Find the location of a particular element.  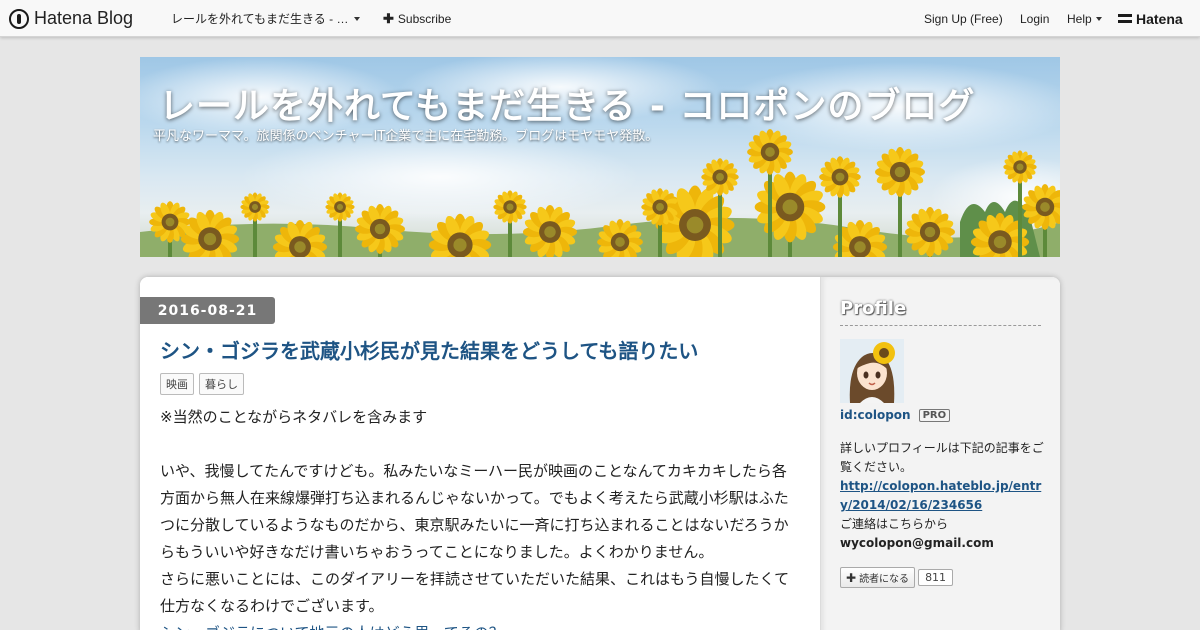

hatena-logo-icon is located at coordinates (1125, 18).